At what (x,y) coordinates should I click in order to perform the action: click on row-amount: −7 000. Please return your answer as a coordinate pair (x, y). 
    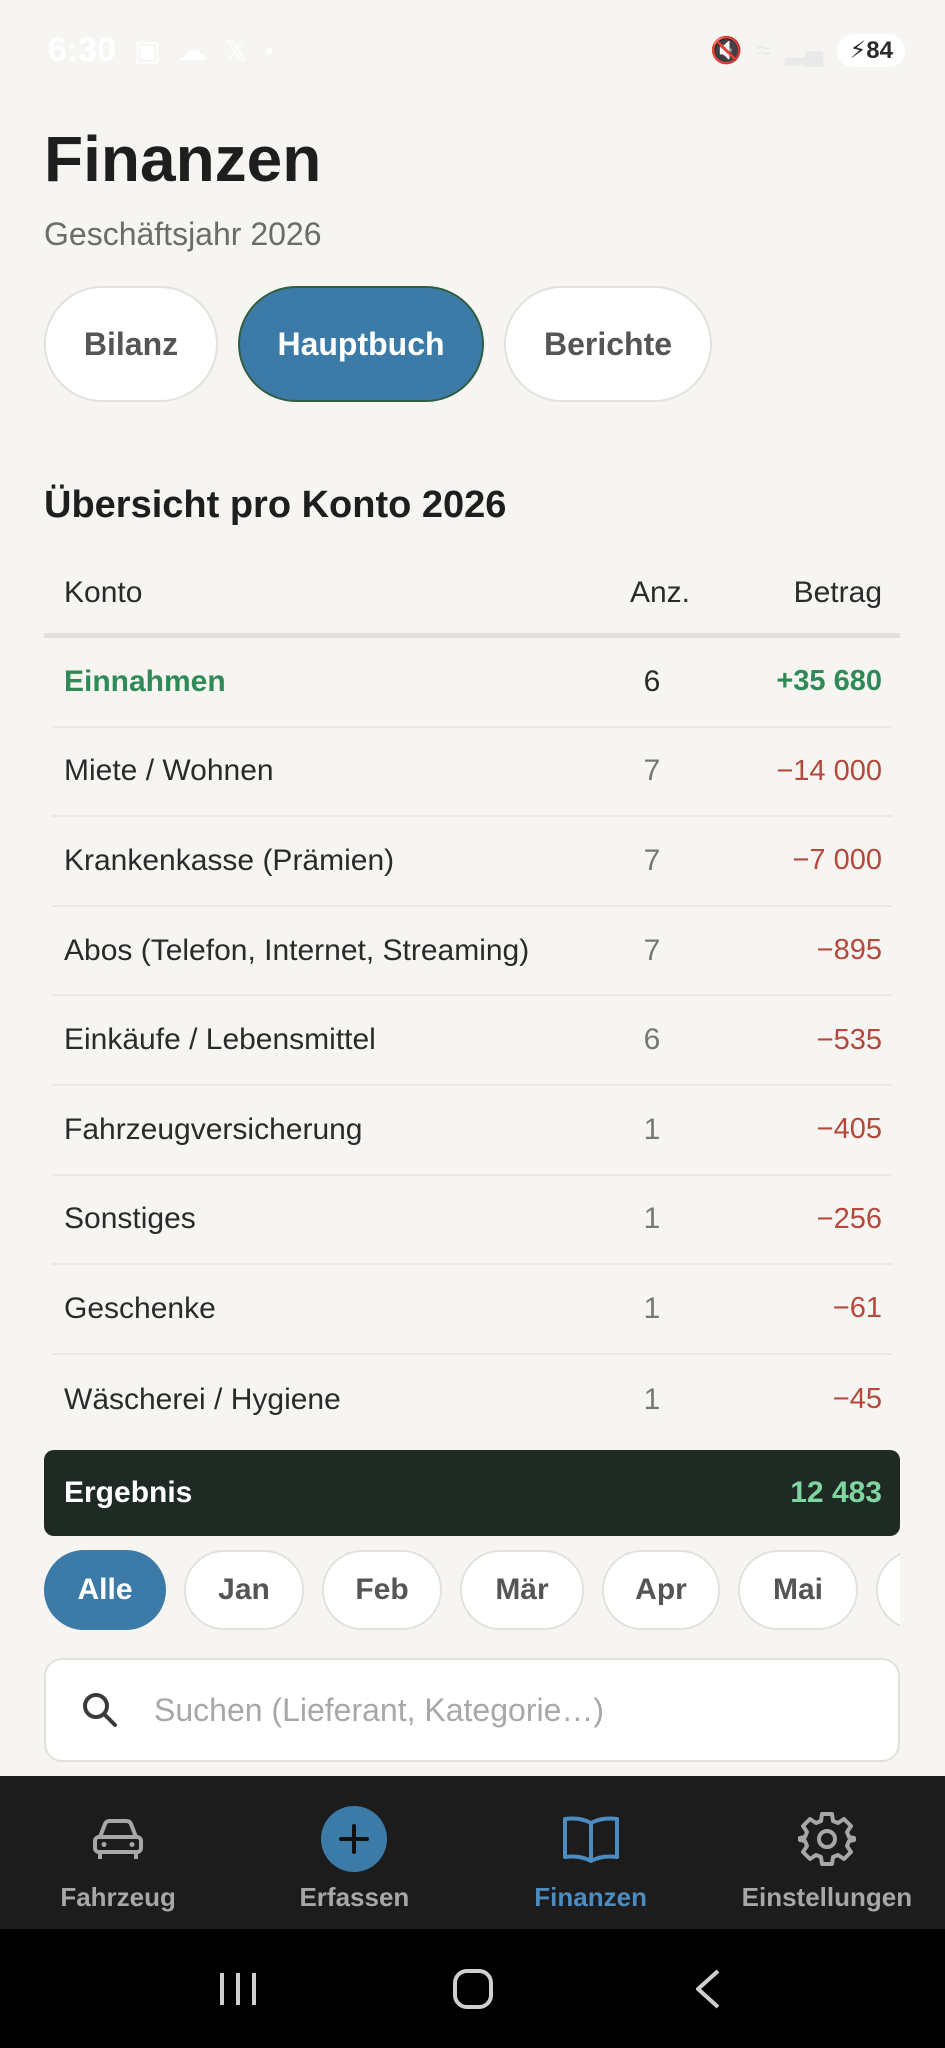
    Looking at the image, I should click on (837, 860).